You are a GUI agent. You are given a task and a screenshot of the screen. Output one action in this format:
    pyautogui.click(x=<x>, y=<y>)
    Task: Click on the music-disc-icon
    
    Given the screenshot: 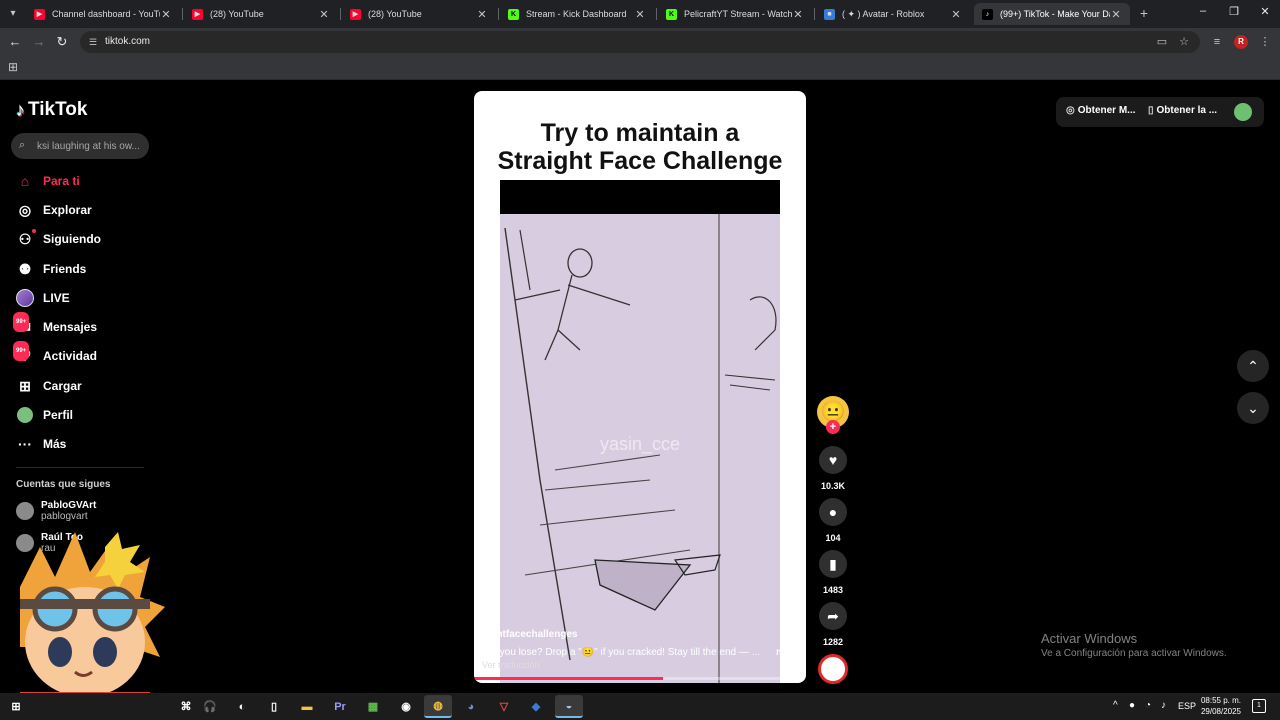 What is the action you would take?
    pyautogui.click(x=833, y=669)
    